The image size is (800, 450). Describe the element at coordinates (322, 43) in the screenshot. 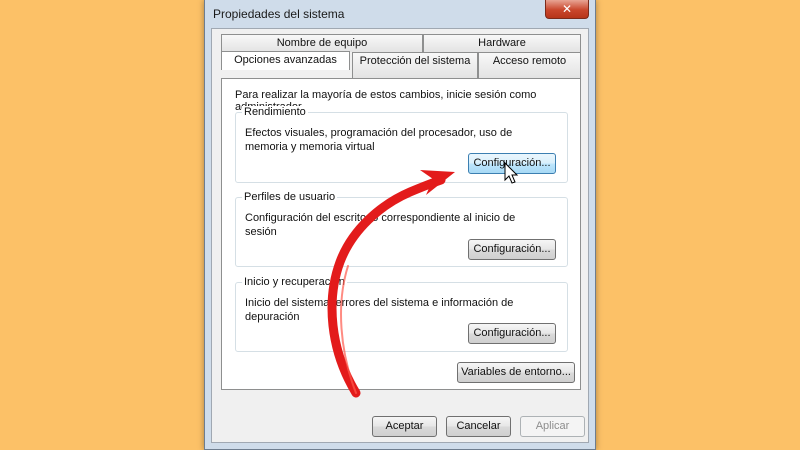

I see `tab-computer-name: Nombre de equipo` at that location.